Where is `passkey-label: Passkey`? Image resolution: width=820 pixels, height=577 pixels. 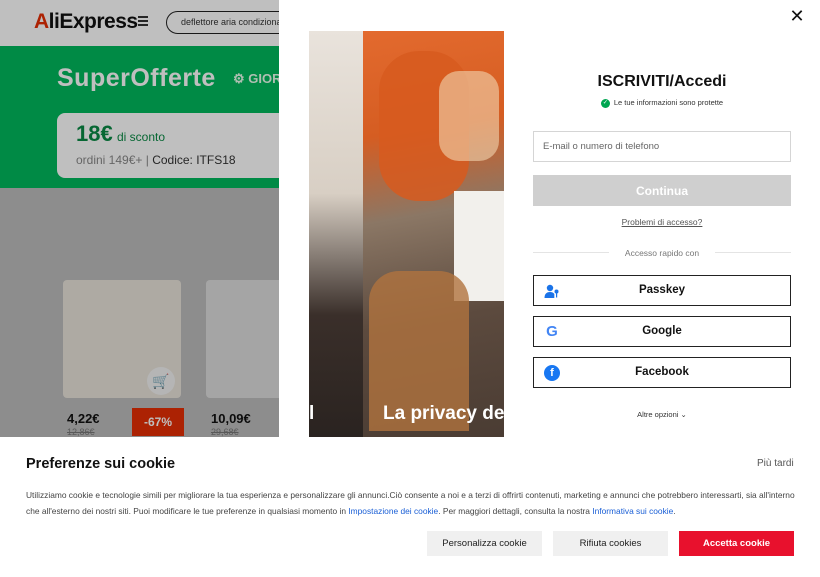
passkey-label: Passkey is located at coordinates (662, 290).